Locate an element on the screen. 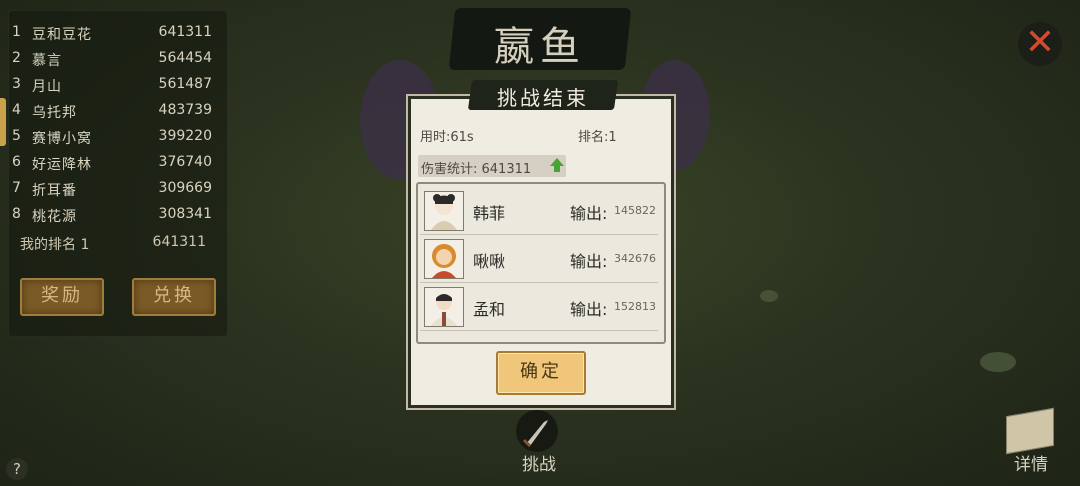 This screenshot has height=486, width=1080. modal-title: 挑战结束 is located at coordinates (543, 98).